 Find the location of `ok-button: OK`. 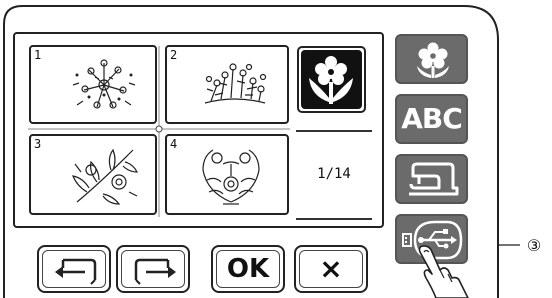

ok-button: OK is located at coordinates (248, 269).